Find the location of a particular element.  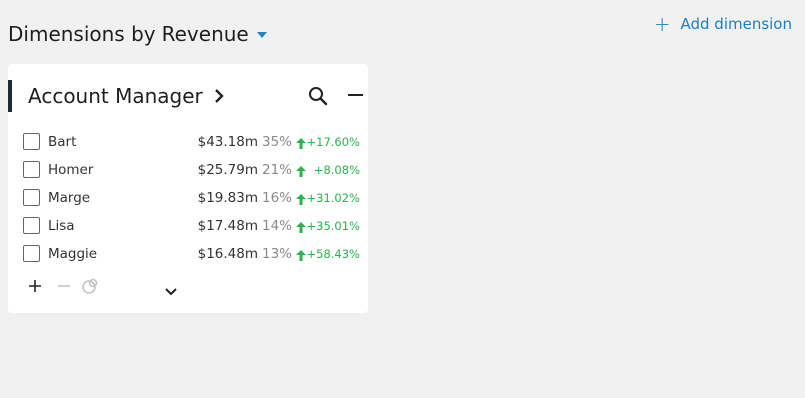

add-dimension-label: Add dimension is located at coordinates (736, 24).